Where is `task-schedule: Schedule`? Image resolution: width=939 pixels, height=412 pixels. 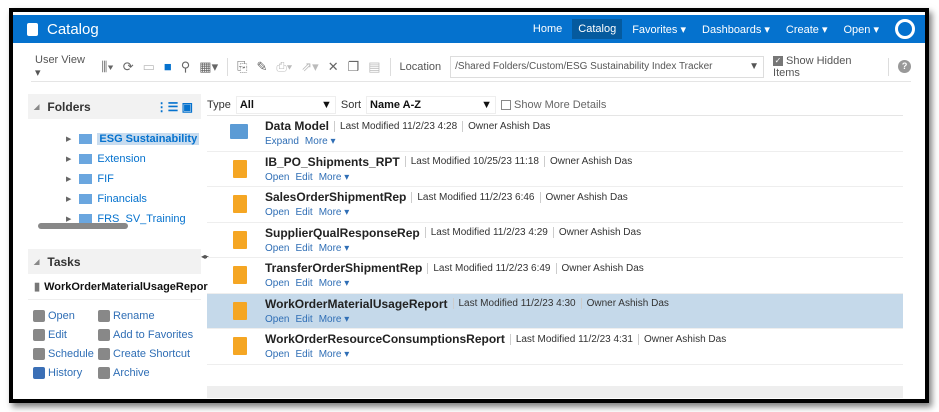
task-schedule: Schedule is located at coordinates (65, 354).